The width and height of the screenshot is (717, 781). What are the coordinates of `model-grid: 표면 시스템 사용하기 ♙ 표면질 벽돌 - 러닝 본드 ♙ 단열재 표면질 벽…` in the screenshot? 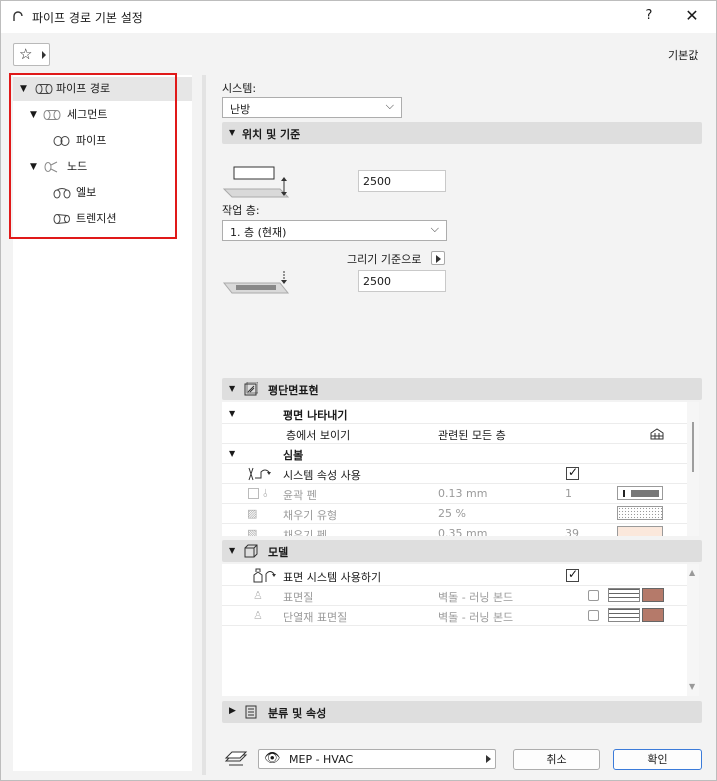 It's located at (454, 630).